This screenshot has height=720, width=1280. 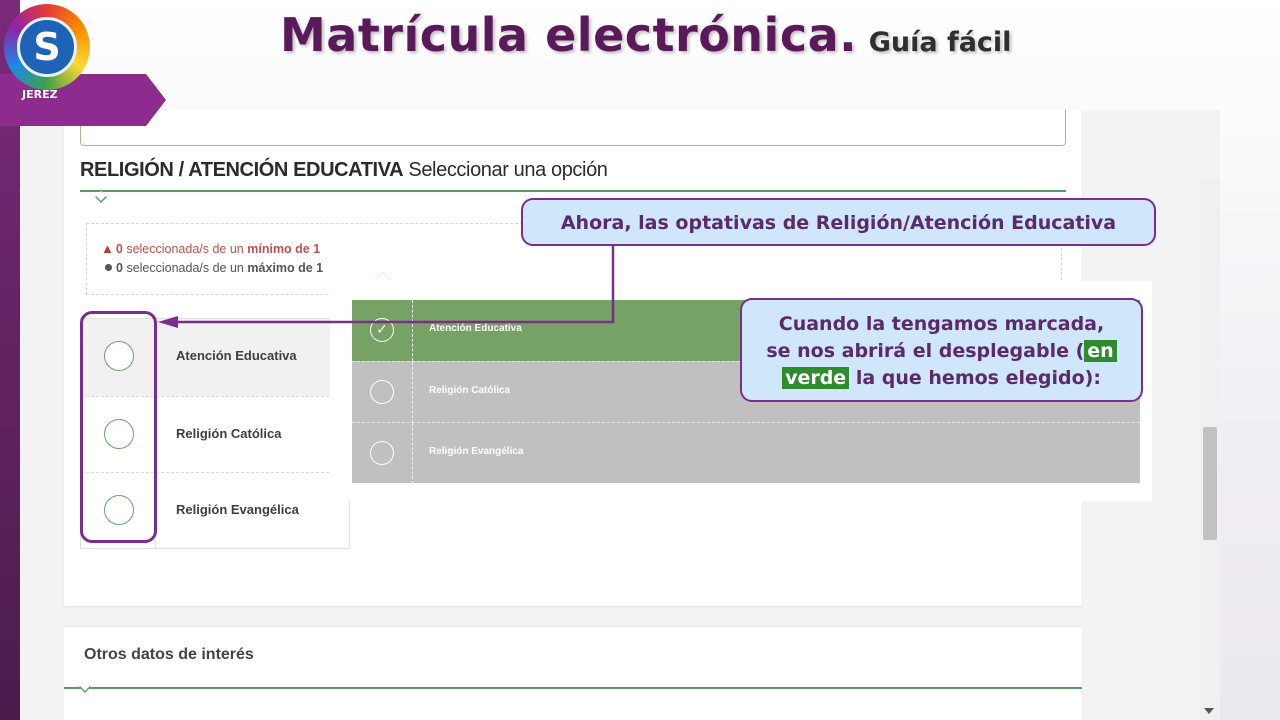 I want to click on max-counter: 0 seleccionada/s de un máximo de 1, so click(x=212, y=268).